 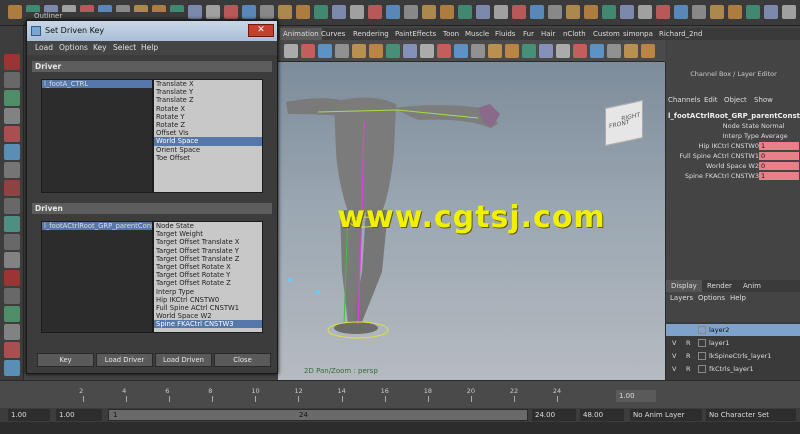 What do you see at coordinates (371, 34) in the screenshot?
I see `tab-rendering: Rendering` at bounding box center [371, 34].